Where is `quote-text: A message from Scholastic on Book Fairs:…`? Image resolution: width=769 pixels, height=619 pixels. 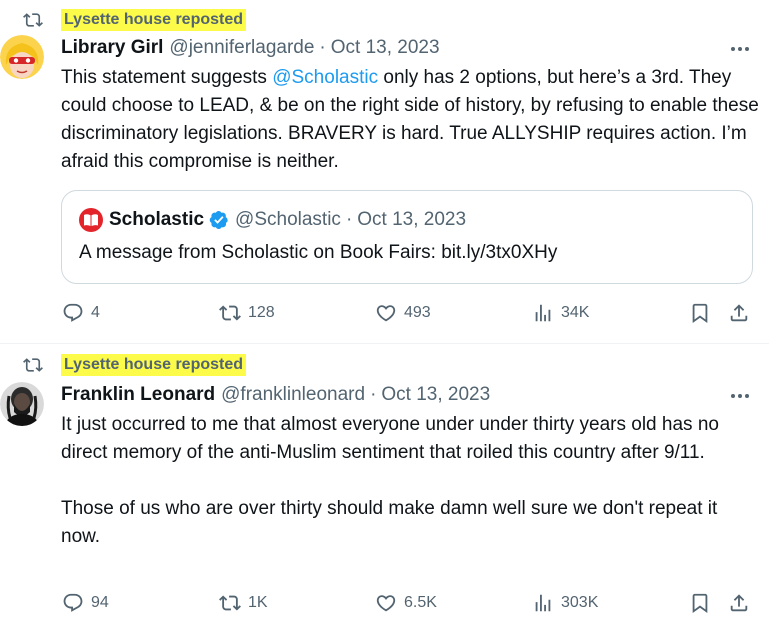
quote-text: A message from Scholastic on Book Fairs:… is located at coordinates (318, 252).